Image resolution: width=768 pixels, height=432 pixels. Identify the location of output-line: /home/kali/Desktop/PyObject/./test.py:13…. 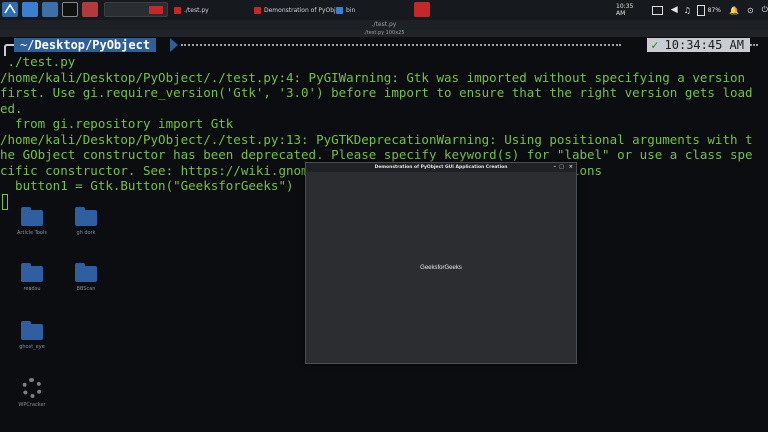
(376, 139).